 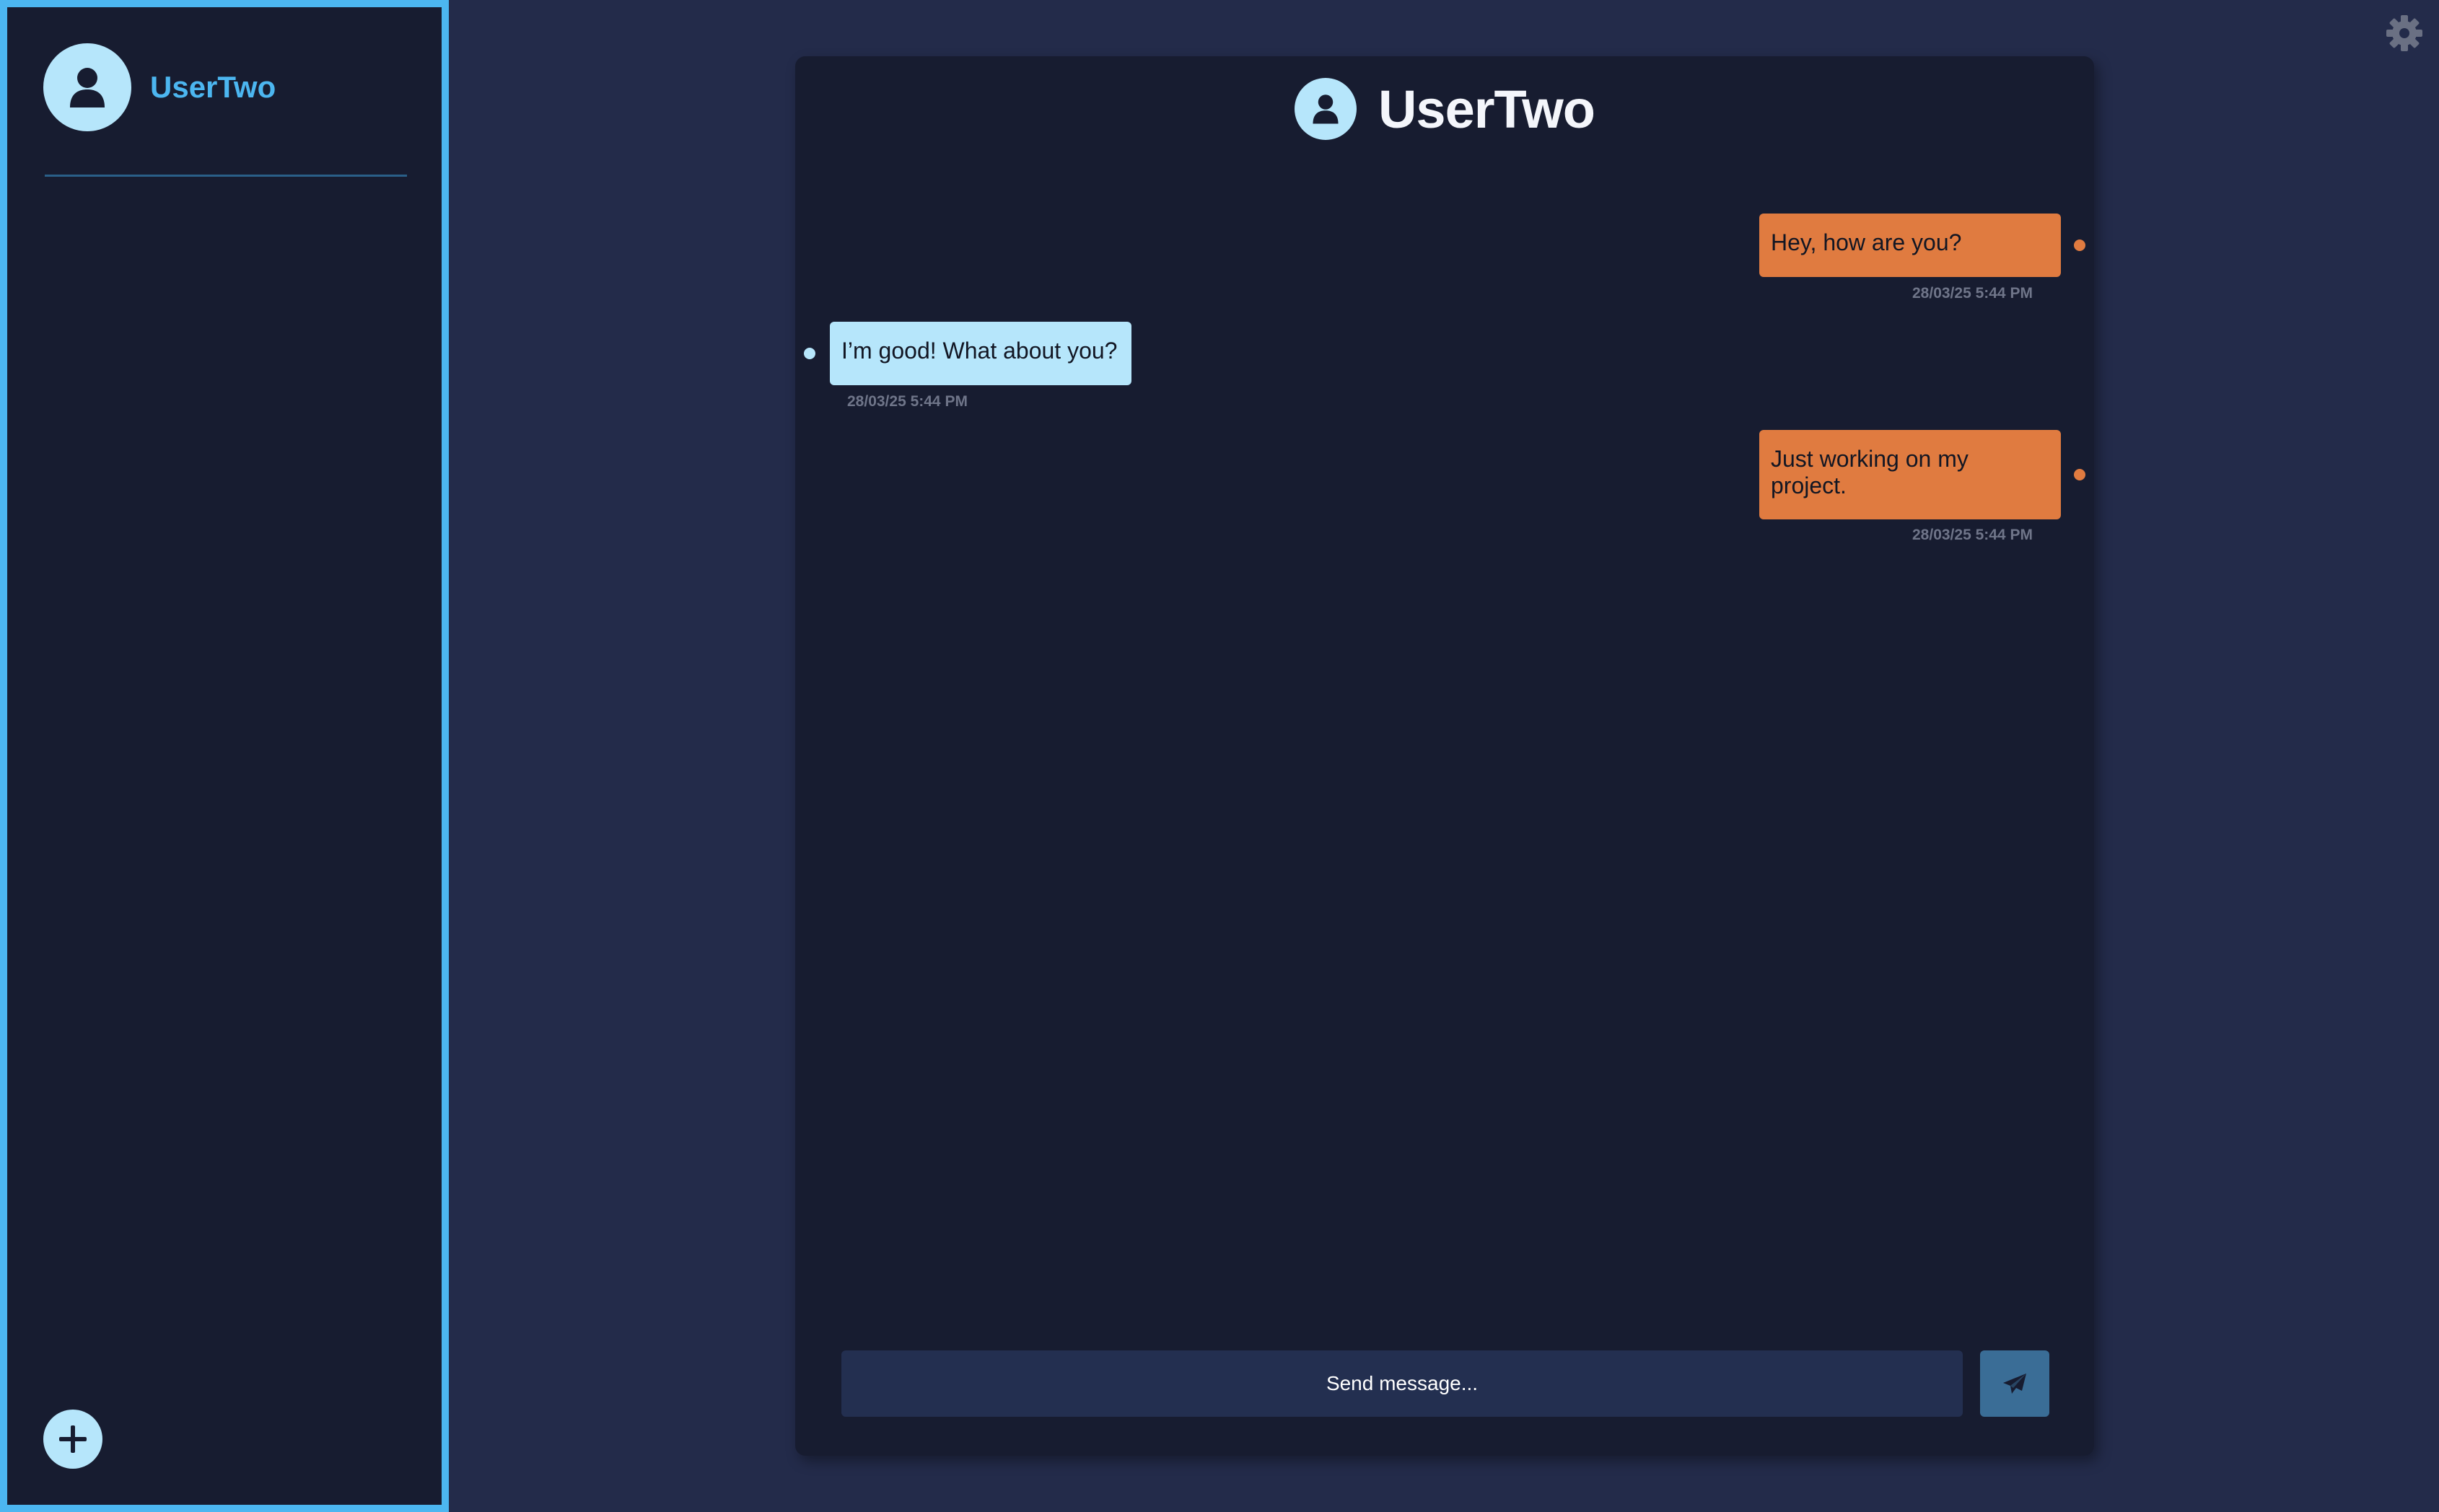 What do you see at coordinates (981, 354) in the screenshot?
I see `message-bubble-received: I’m good! What about you?` at bounding box center [981, 354].